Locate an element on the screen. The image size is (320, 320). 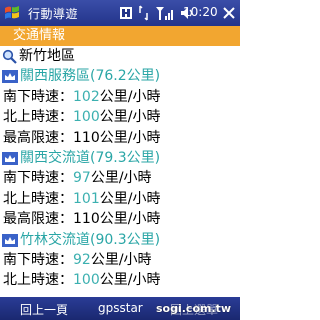
speed-value: 102 is located at coordinates (86, 96).